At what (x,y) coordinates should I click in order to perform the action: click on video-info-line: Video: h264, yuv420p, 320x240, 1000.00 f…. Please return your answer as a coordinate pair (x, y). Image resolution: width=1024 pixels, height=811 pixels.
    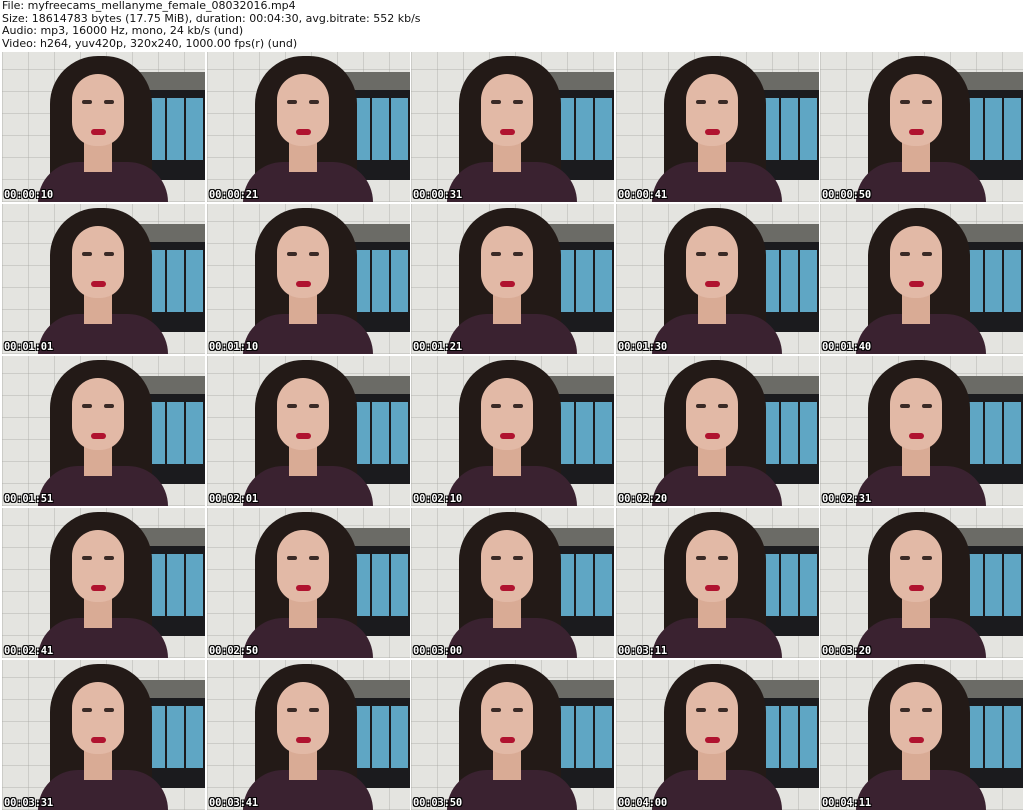
    Looking at the image, I should click on (150, 43).